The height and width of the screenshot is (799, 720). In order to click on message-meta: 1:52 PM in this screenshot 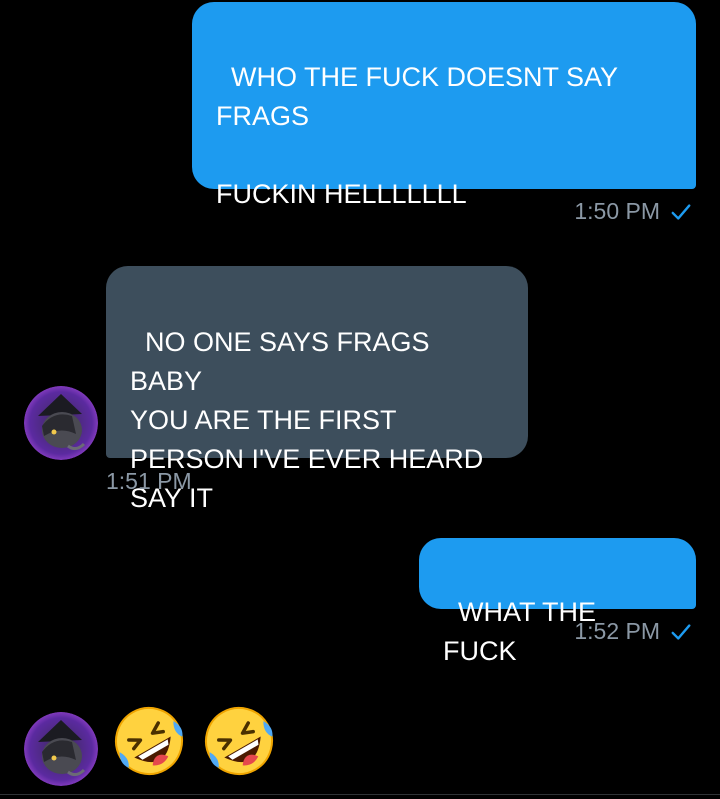, I will do `click(633, 631)`.